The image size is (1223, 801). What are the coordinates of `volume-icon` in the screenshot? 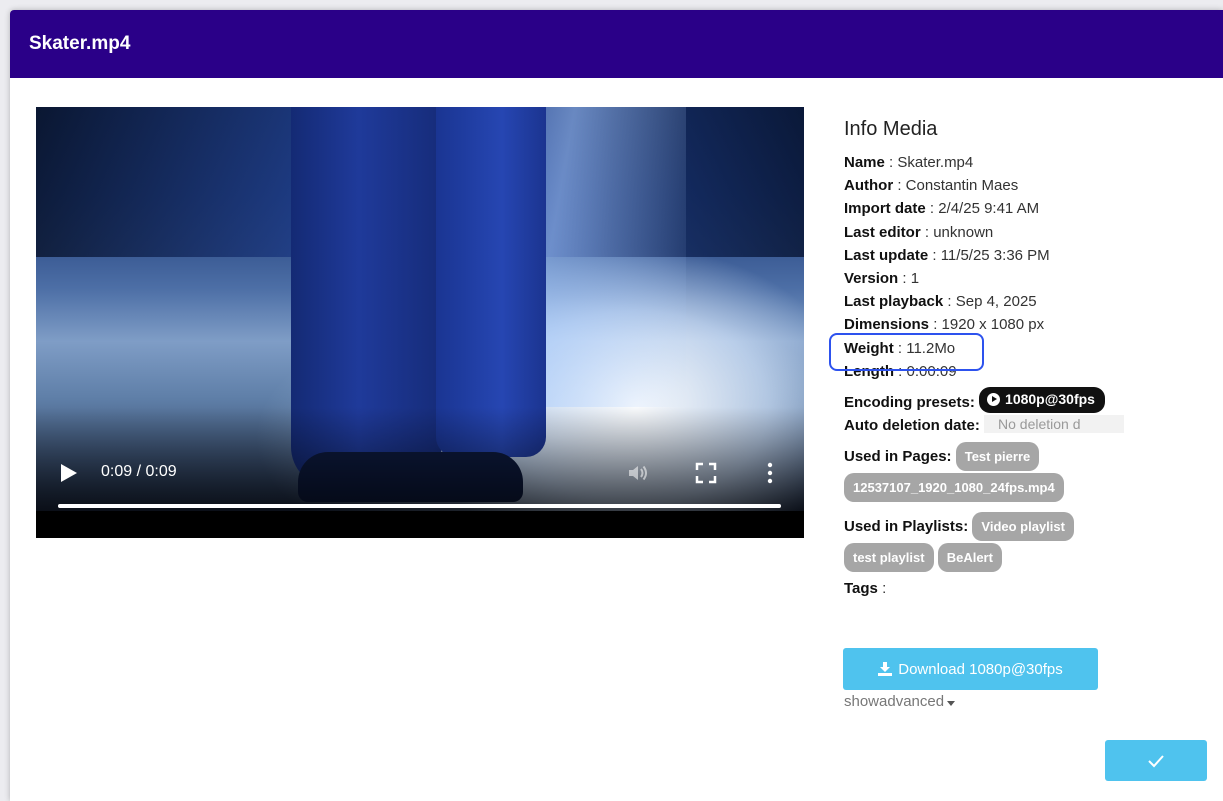 It's located at (638, 473).